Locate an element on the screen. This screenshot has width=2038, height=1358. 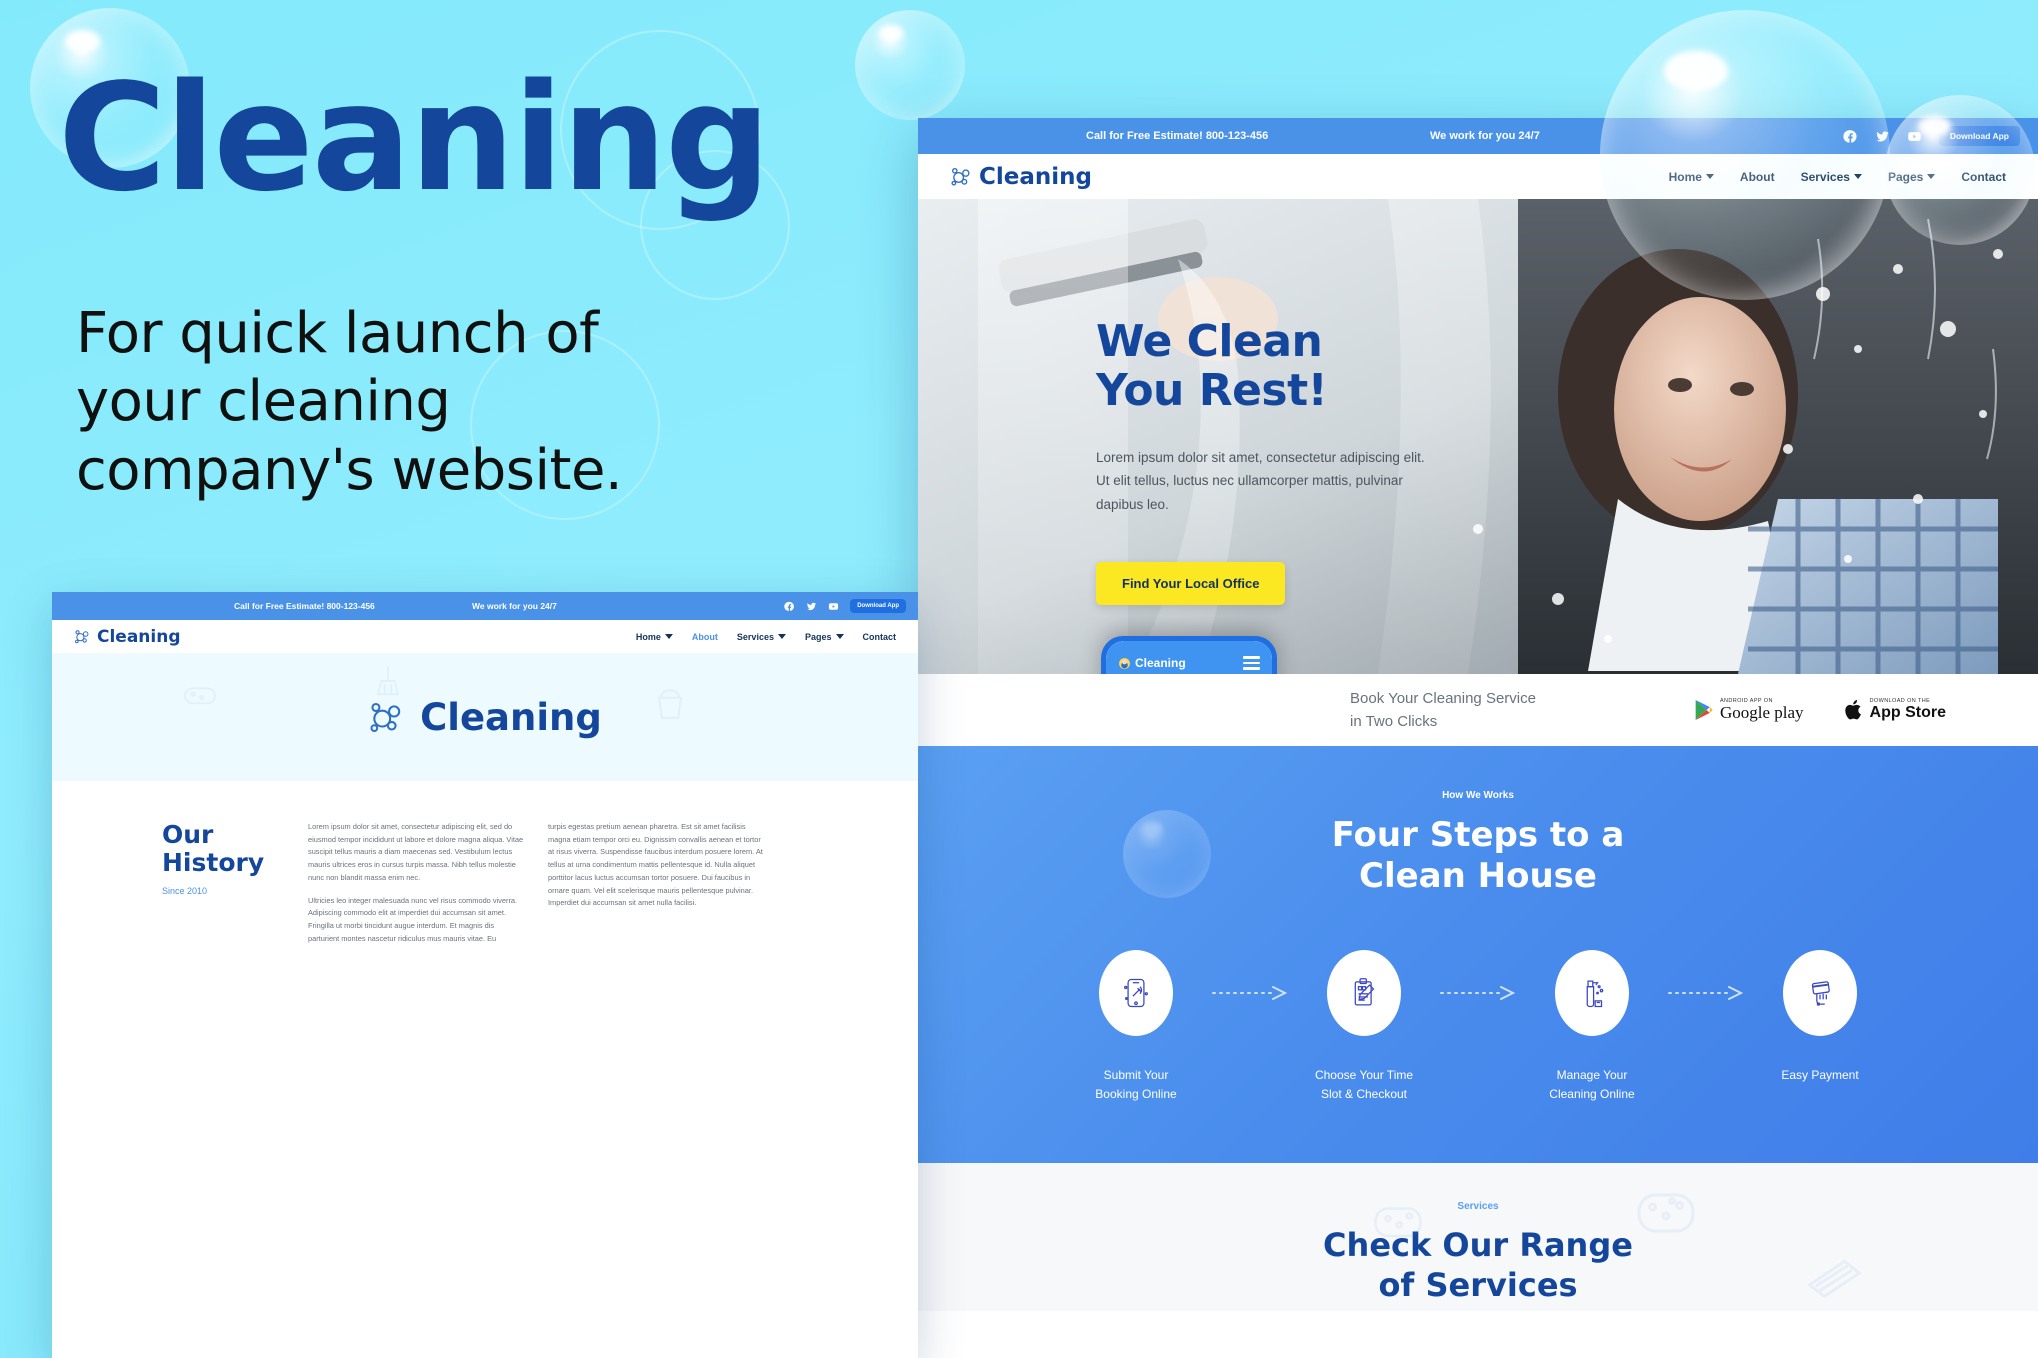
step-label-line1: Easy Payment is located at coordinates (1820, 1074).